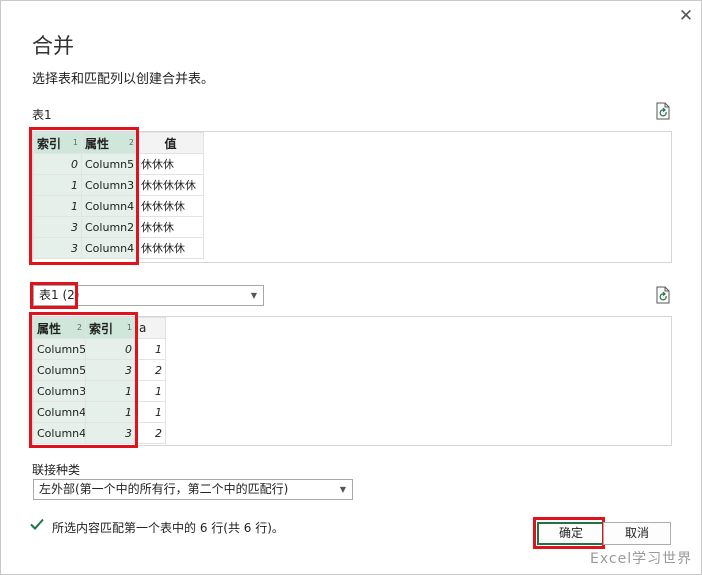  Describe the element at coordinates (150, 328) in the screenshot. I see `table2-header-a: a` at that location.